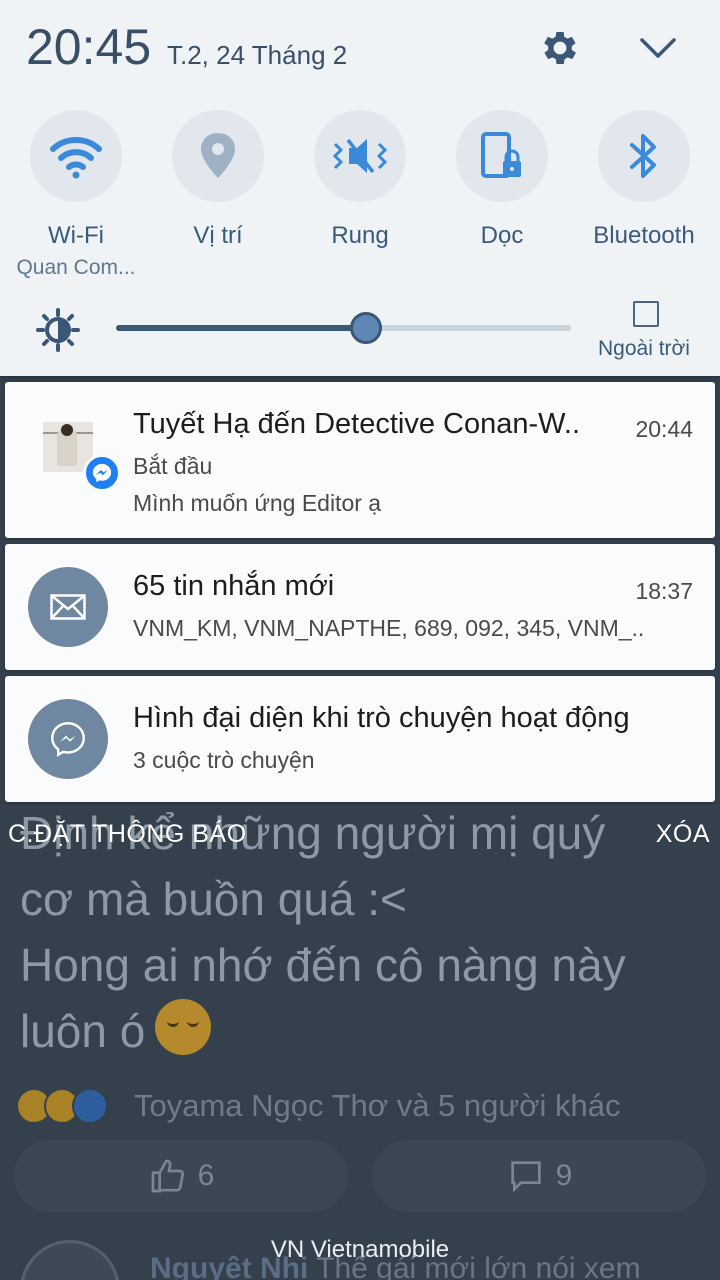 This screenshot has height=1280, width=720. Describe the element at coordinates (241, 328) in the screenshot. I see `brightness-slider-fill` at that location.